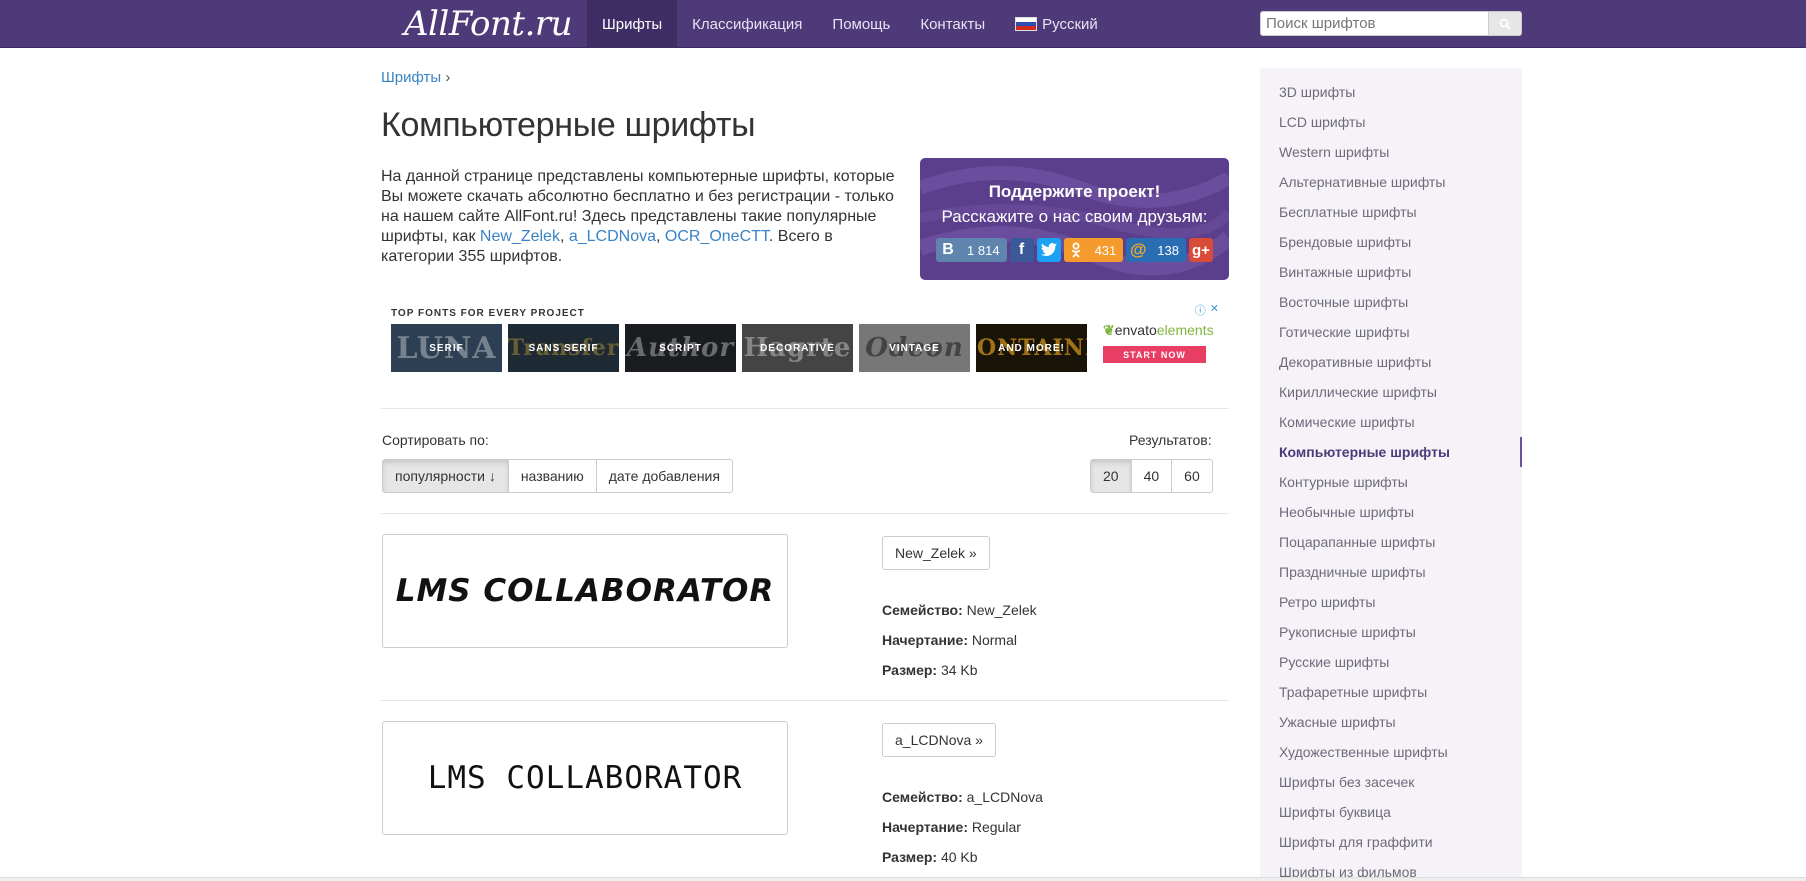  Describe the element at coordinates (1391, 332) in the screenshot. I see `sidebar-item-gothic: Готические шрифты` at that location.